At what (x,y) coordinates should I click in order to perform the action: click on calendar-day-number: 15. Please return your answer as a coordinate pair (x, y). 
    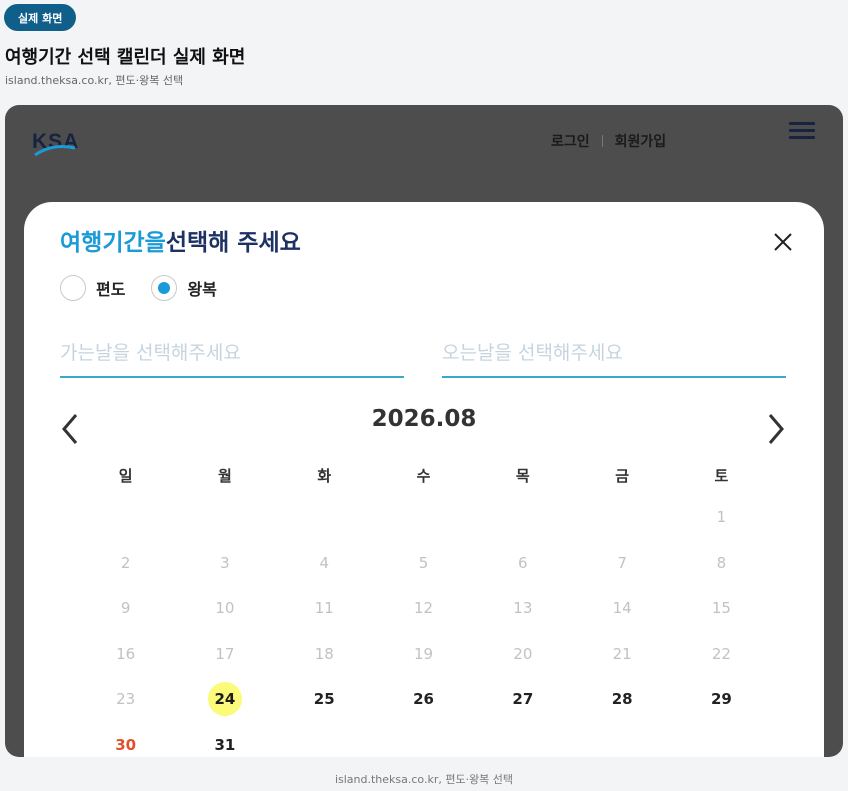
    Looking at the image, I should click on (721, 608).